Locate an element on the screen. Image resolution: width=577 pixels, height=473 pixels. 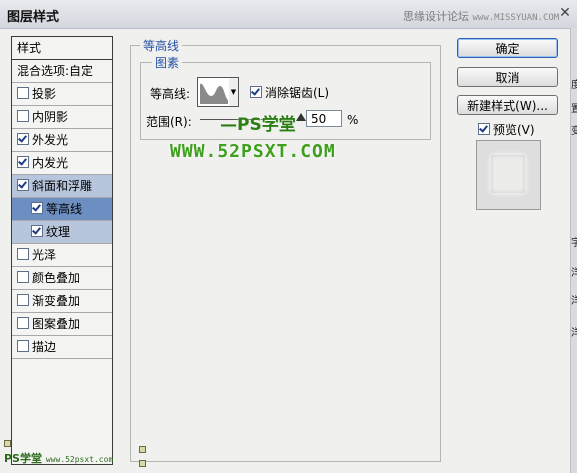
style-item: 内阴影 is located at coordinates (62, 117).